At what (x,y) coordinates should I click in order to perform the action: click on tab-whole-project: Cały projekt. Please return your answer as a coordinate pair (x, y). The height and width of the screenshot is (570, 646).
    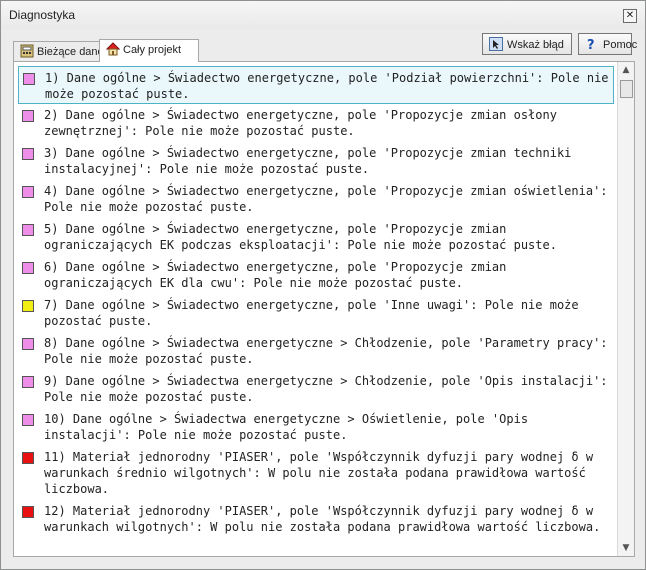
    Looking at the image, I should click on (149, 50).